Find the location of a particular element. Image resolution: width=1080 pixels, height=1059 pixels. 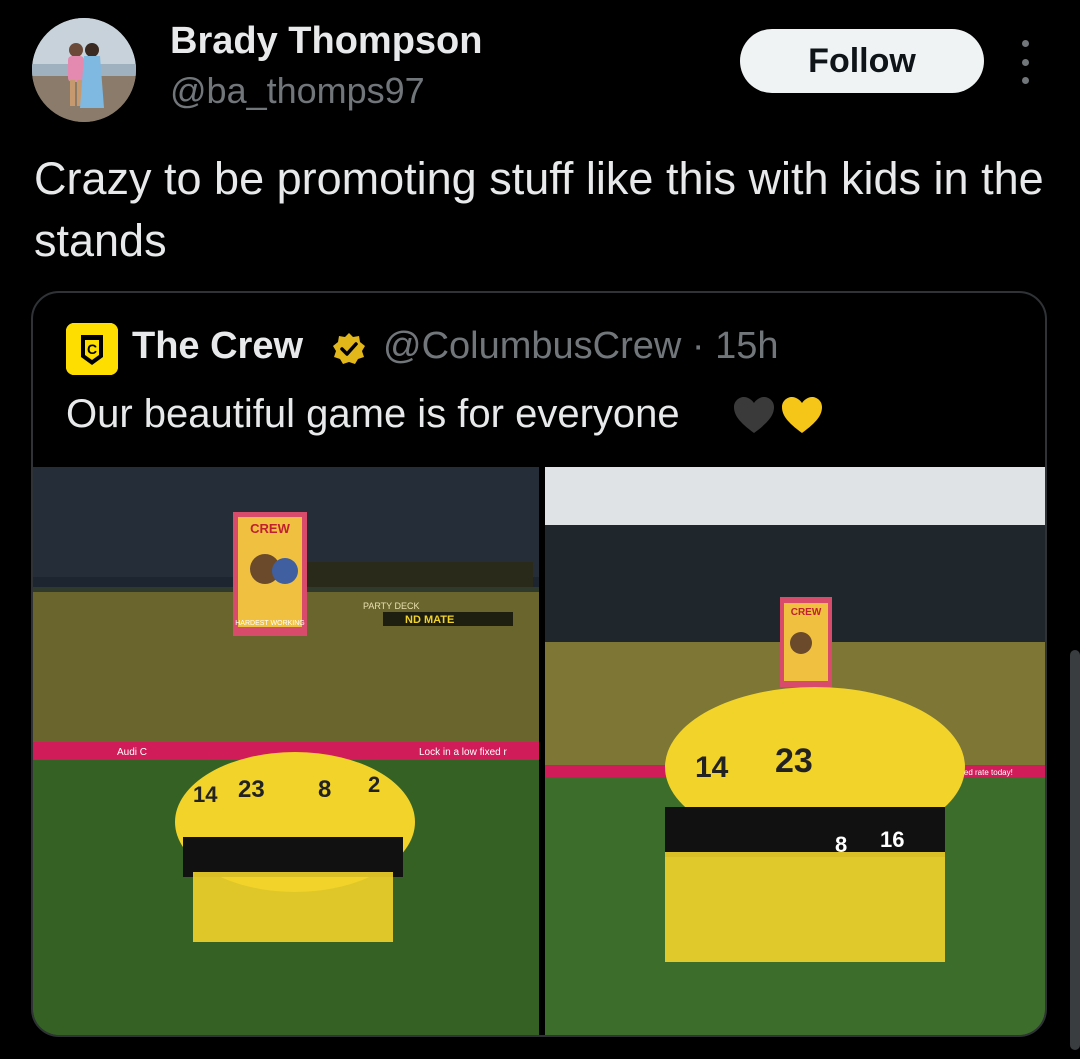

verified-badge-icon is located at coordinates (349, 348).